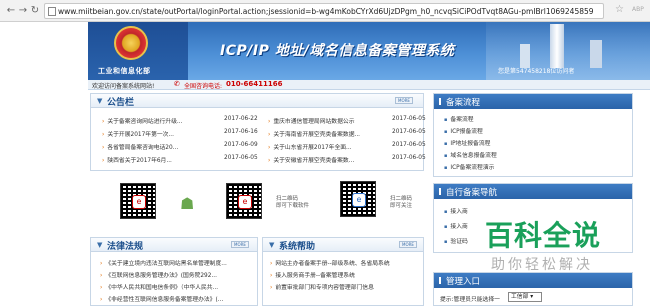 Image resolution: width=650 pixels, height=306 pixels. I want to click on notice-title: 公告栏, so click(121, 103).